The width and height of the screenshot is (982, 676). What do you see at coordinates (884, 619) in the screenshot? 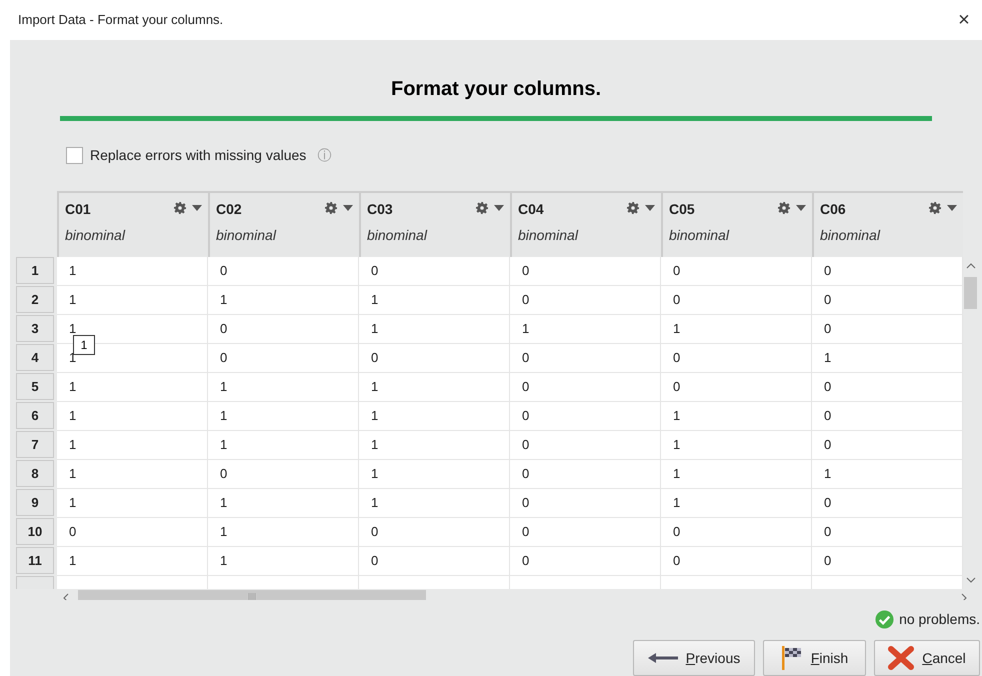
I see `check-circle-icon` at bounding box center [884, 619].